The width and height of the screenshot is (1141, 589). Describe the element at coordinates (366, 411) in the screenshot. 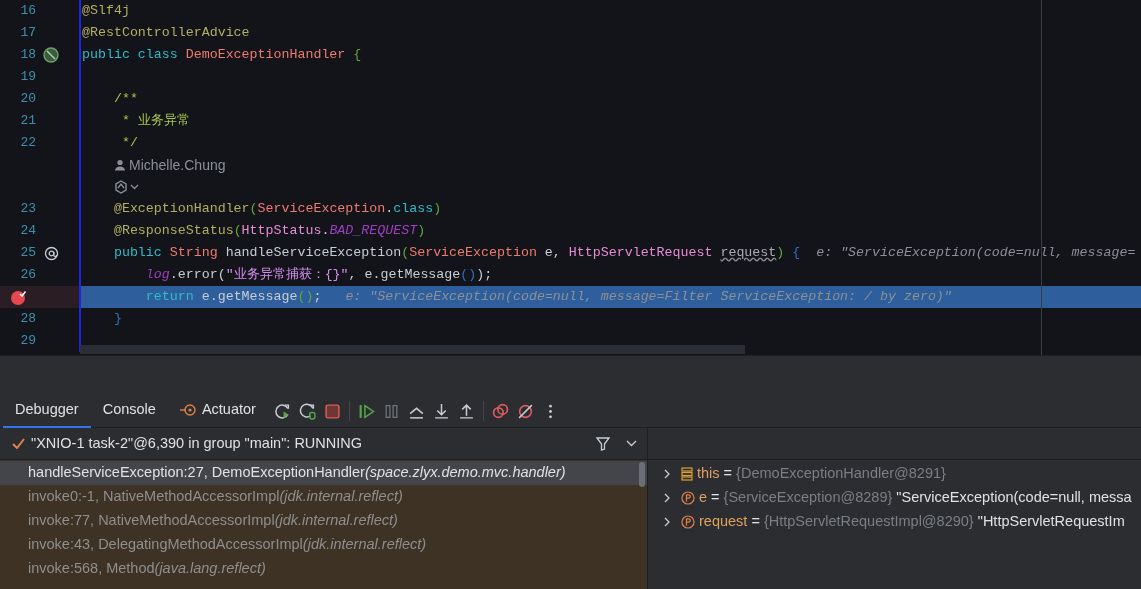

I see `resume-icon` at that location.